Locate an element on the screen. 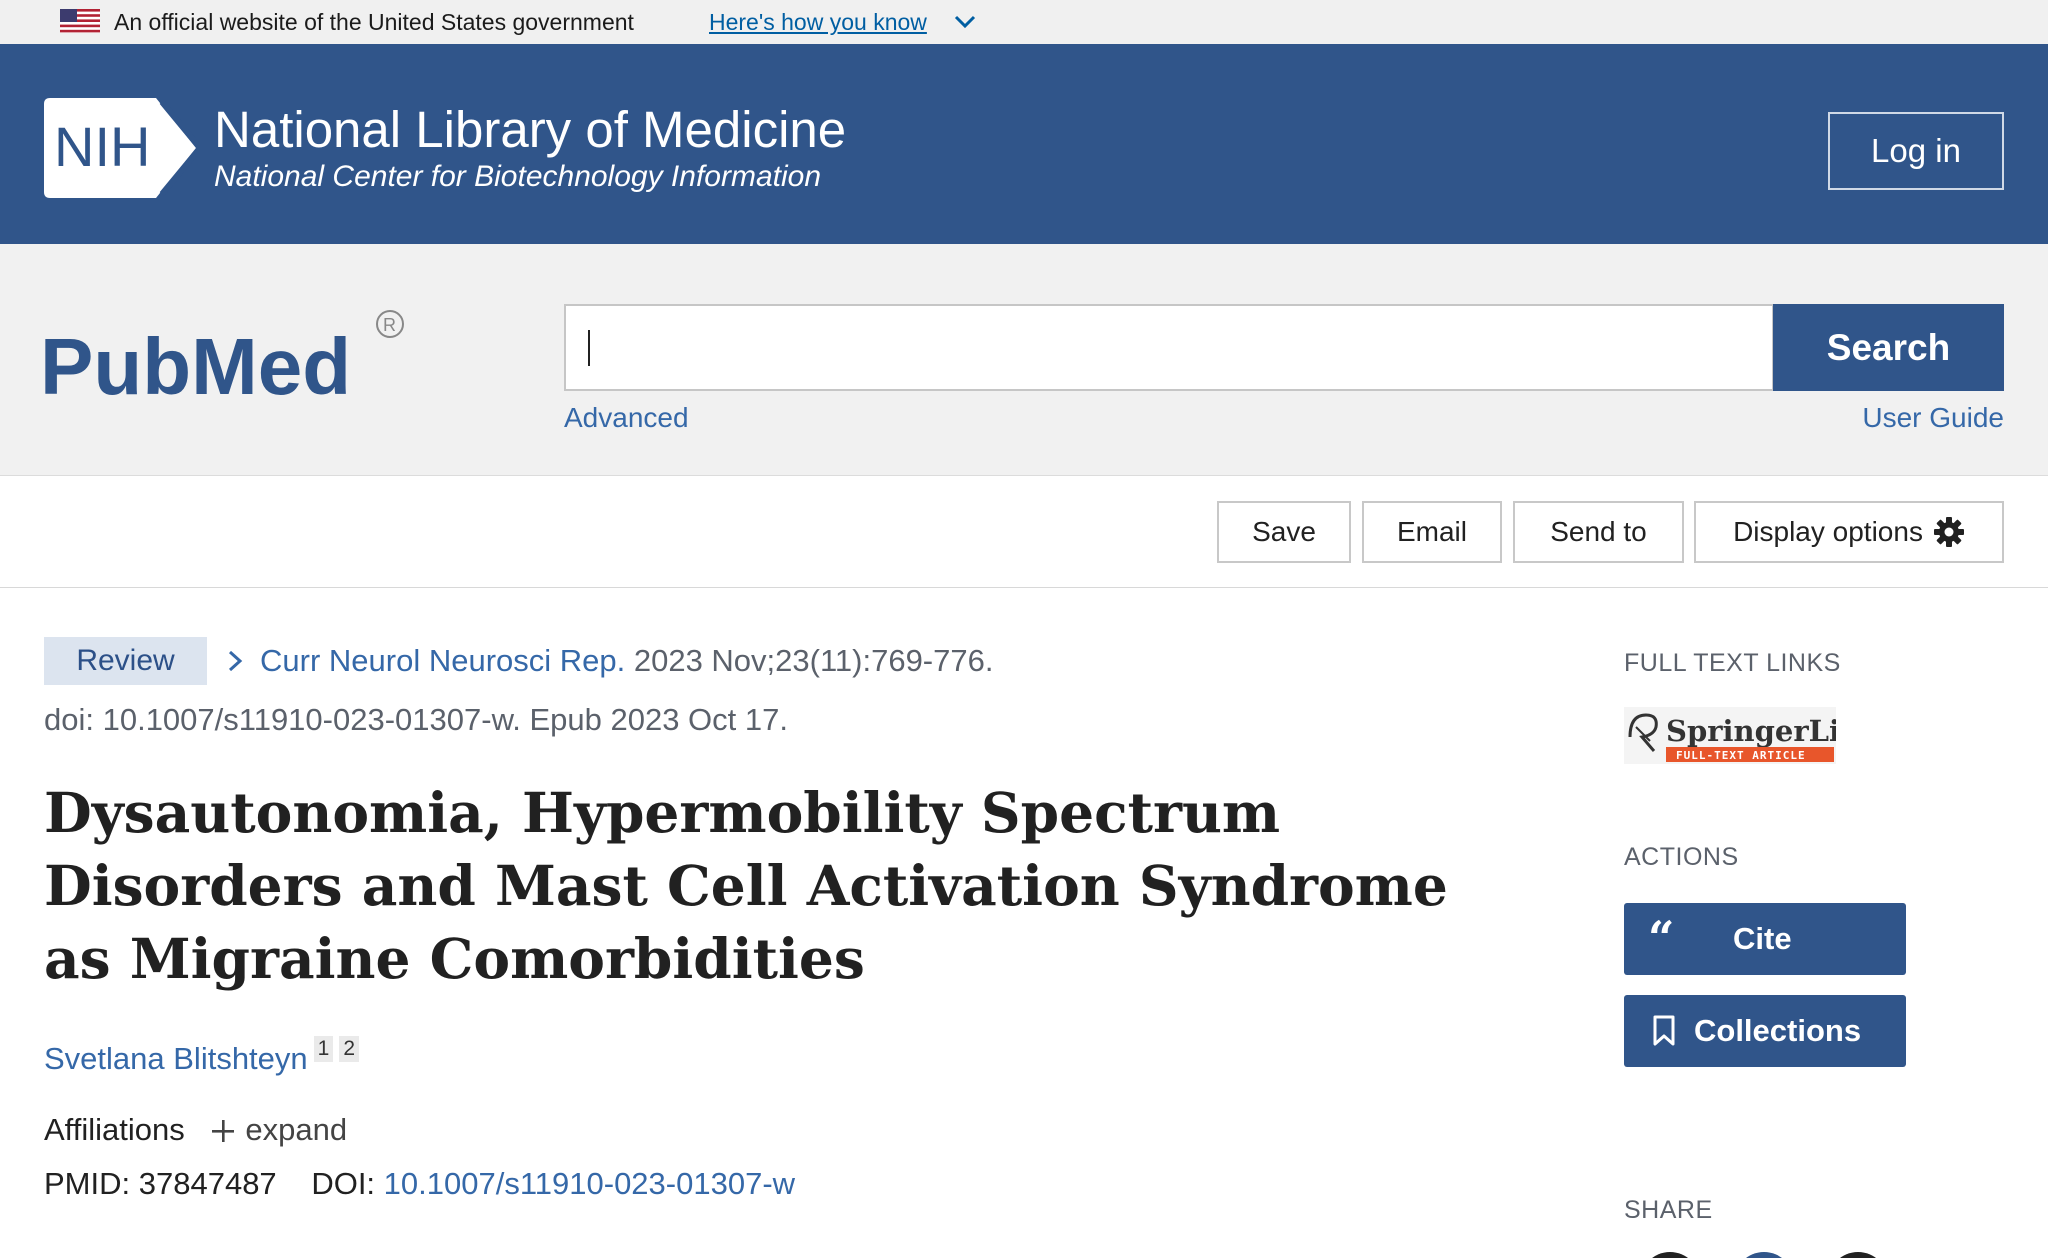  advanced-search-link: Advanced is located at coordinates (626, 418).